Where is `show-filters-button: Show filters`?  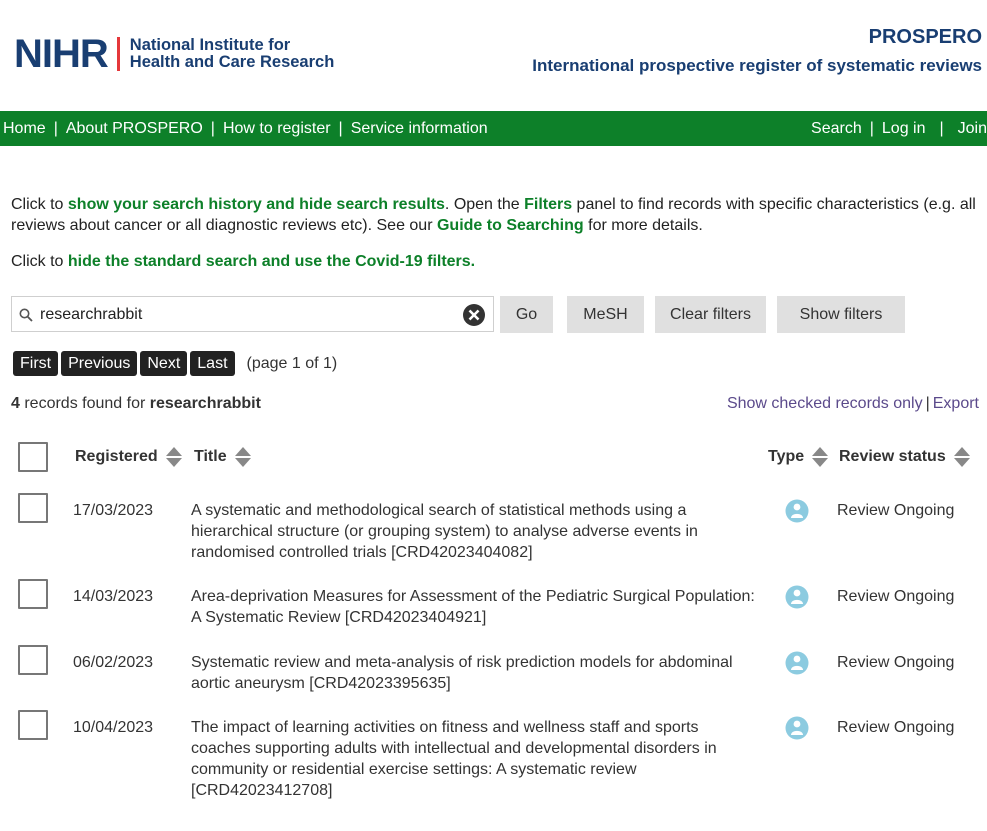
show-filters-button: Show filters is located at coordinates (841, 314).